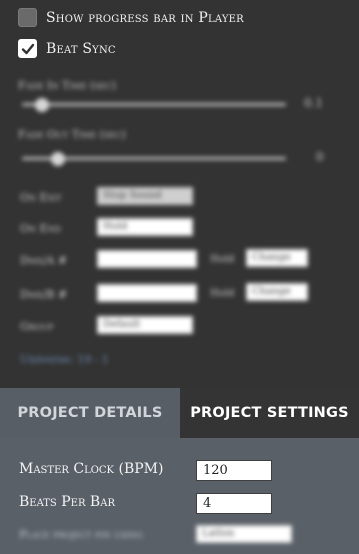  What do you see at coordinates (145, 17) in the screenshot?
I see `show-progress-bar-label: Show progress bar in Player` at bounding box center [145, 17].